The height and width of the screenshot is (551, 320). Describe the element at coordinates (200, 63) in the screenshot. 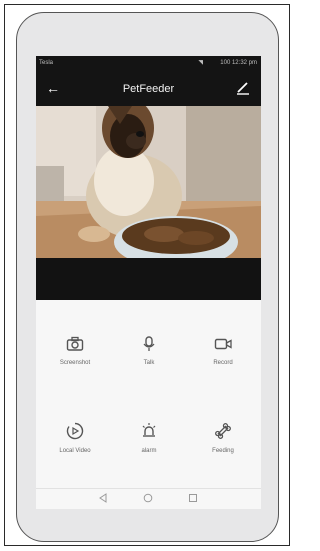

I see `signal-icon: ◥` at that location.